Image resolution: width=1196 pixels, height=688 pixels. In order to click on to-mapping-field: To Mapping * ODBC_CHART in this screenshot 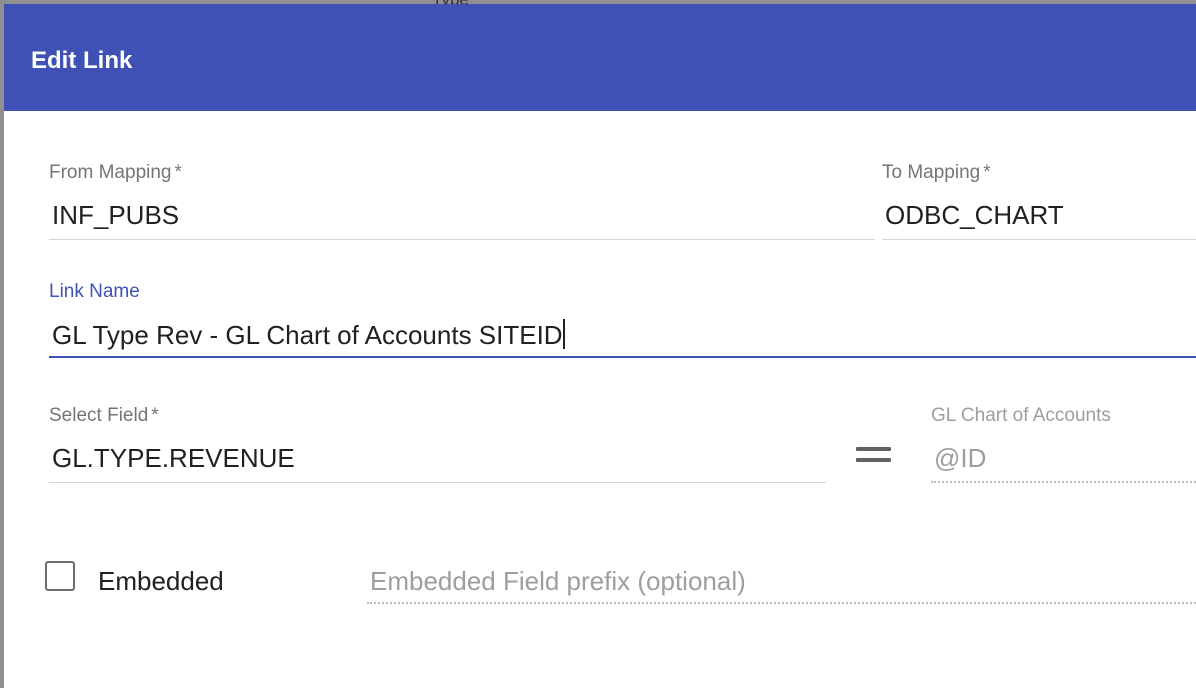, I will do `click(1039, 202)`.